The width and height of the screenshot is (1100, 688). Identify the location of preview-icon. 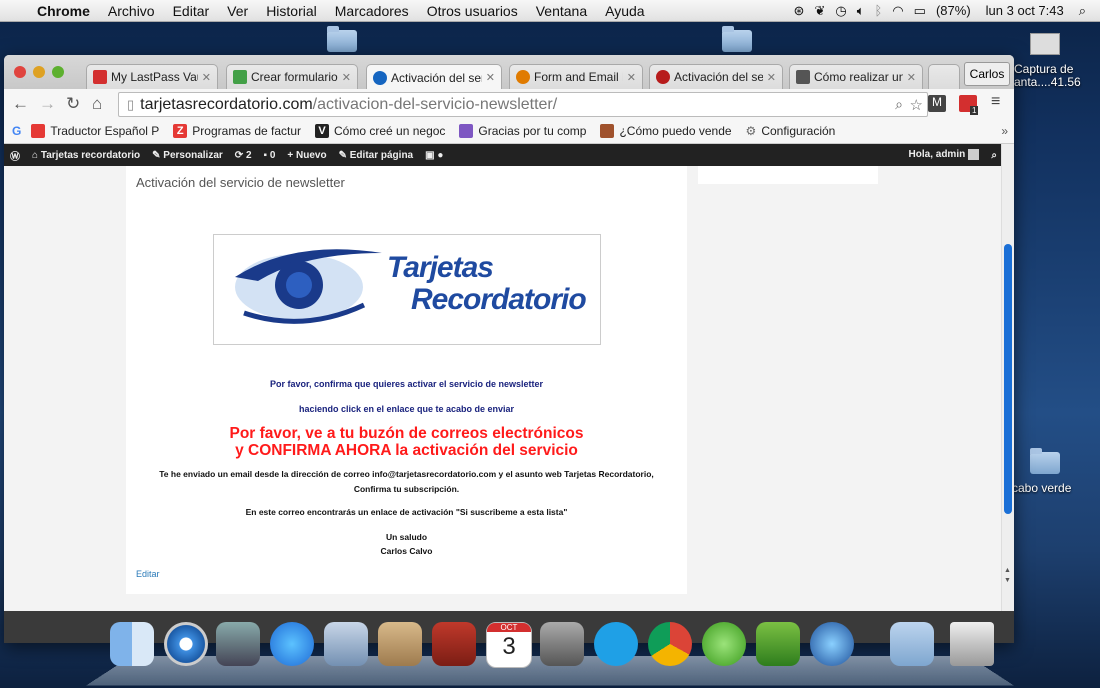
(346, 644).